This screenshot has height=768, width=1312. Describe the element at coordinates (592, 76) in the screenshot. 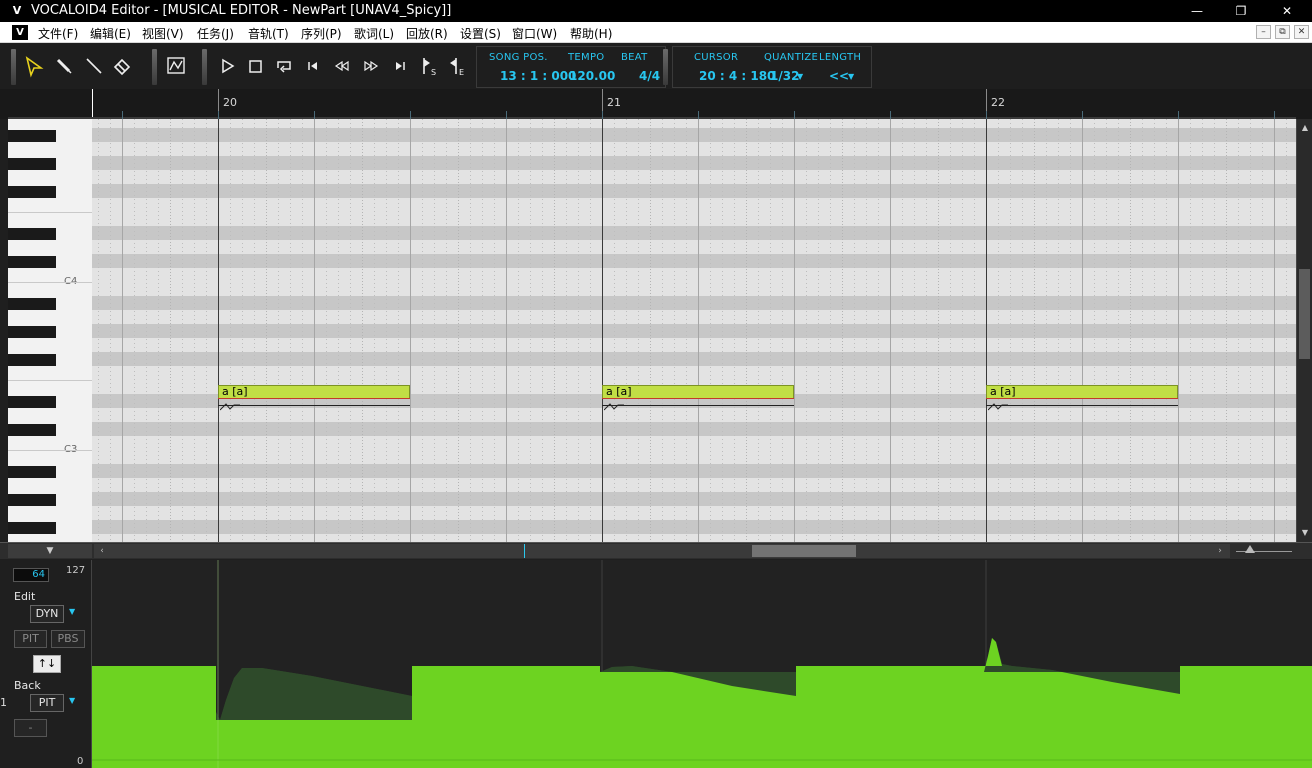

I see `tempo-value: 120.00` at that location.